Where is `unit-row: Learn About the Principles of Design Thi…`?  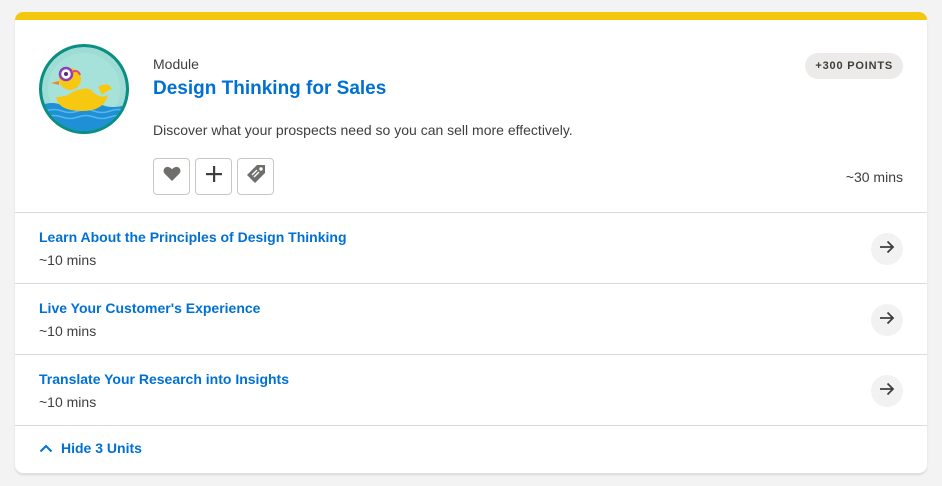 unit-row: Learn About the Principles of Design Thi… is located at coordinates (471, 247).